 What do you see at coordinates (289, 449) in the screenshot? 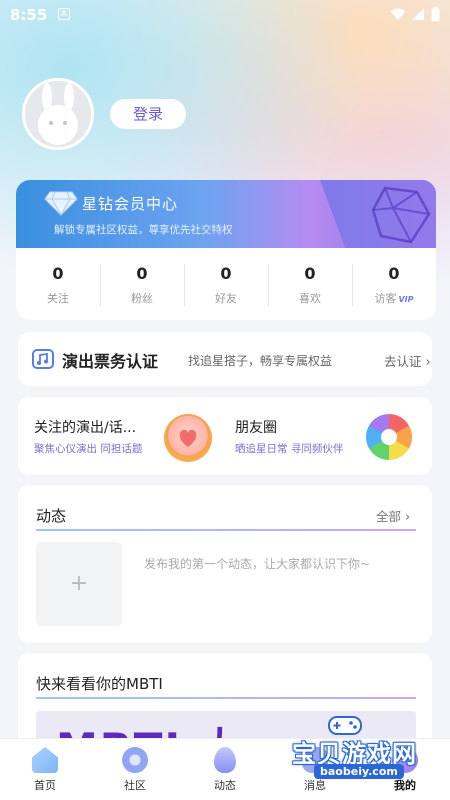
I see `moments-subtitle: 晒追星日常 寻同频伙伴` at bounding box center [289, 449].